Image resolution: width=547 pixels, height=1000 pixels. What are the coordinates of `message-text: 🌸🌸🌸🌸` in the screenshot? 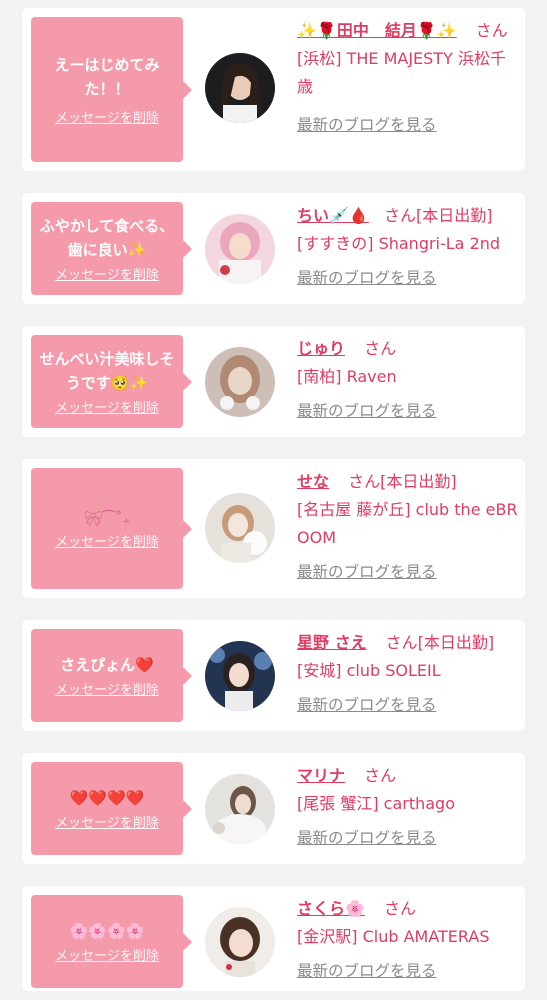 It's located at (107, 931).